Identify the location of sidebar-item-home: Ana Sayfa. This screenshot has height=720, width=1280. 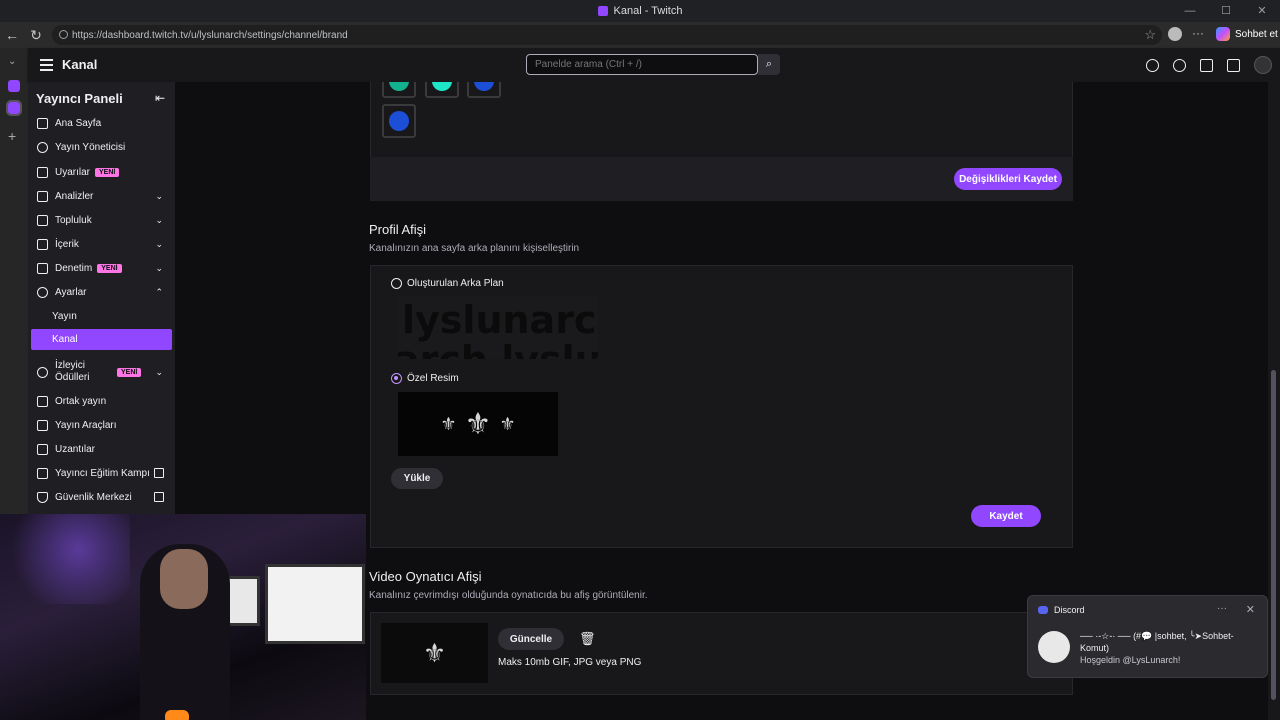
(101, 123).